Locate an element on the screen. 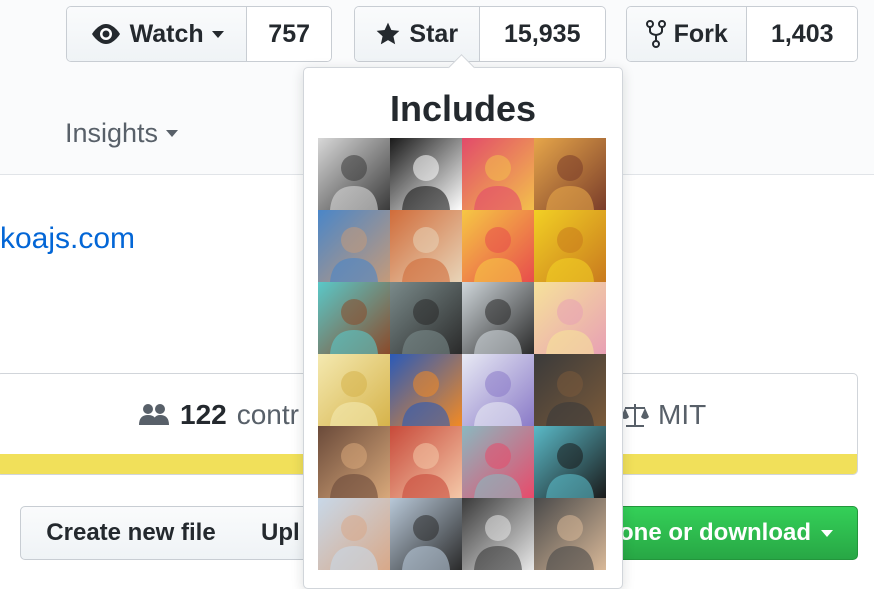 The height and width of the screenshot is (589, 874). forks-count: 1,403 is located at coordinates (802, 34).